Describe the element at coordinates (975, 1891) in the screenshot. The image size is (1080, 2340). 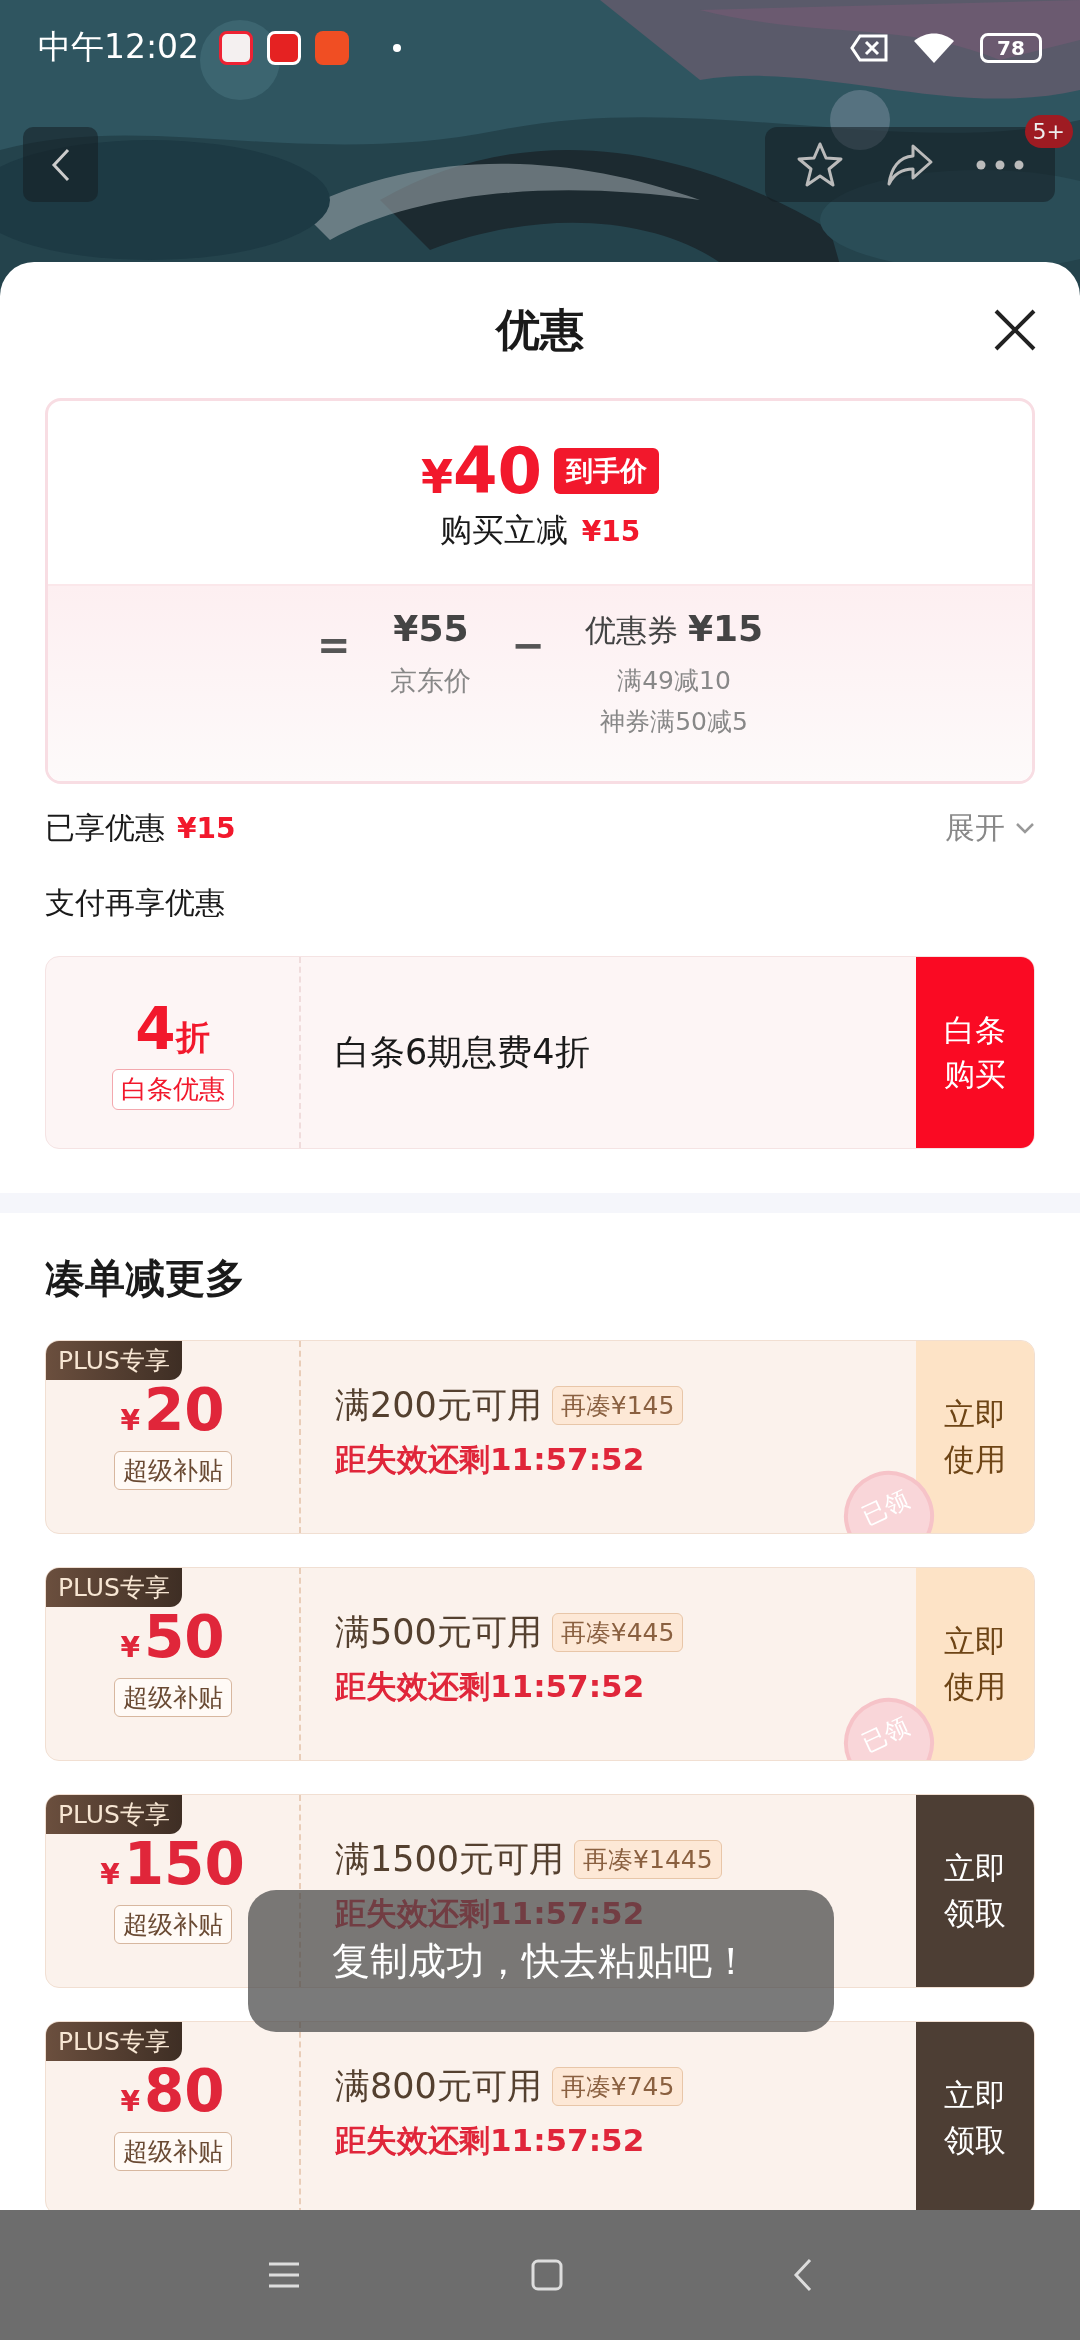
I see `coupon-action-button: 立即领取` at that location.